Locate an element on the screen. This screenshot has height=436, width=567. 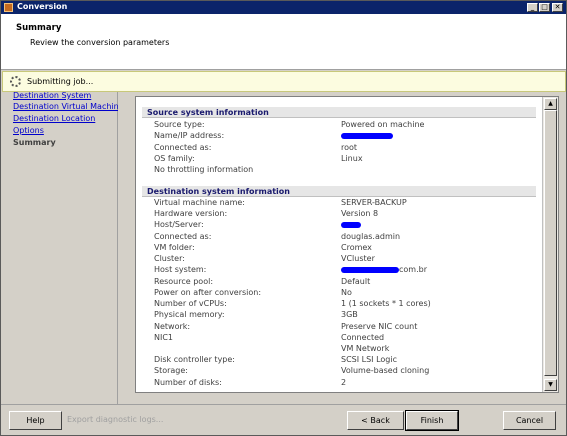
source-section-heading: Source system information is located at coordinates (339, 112).